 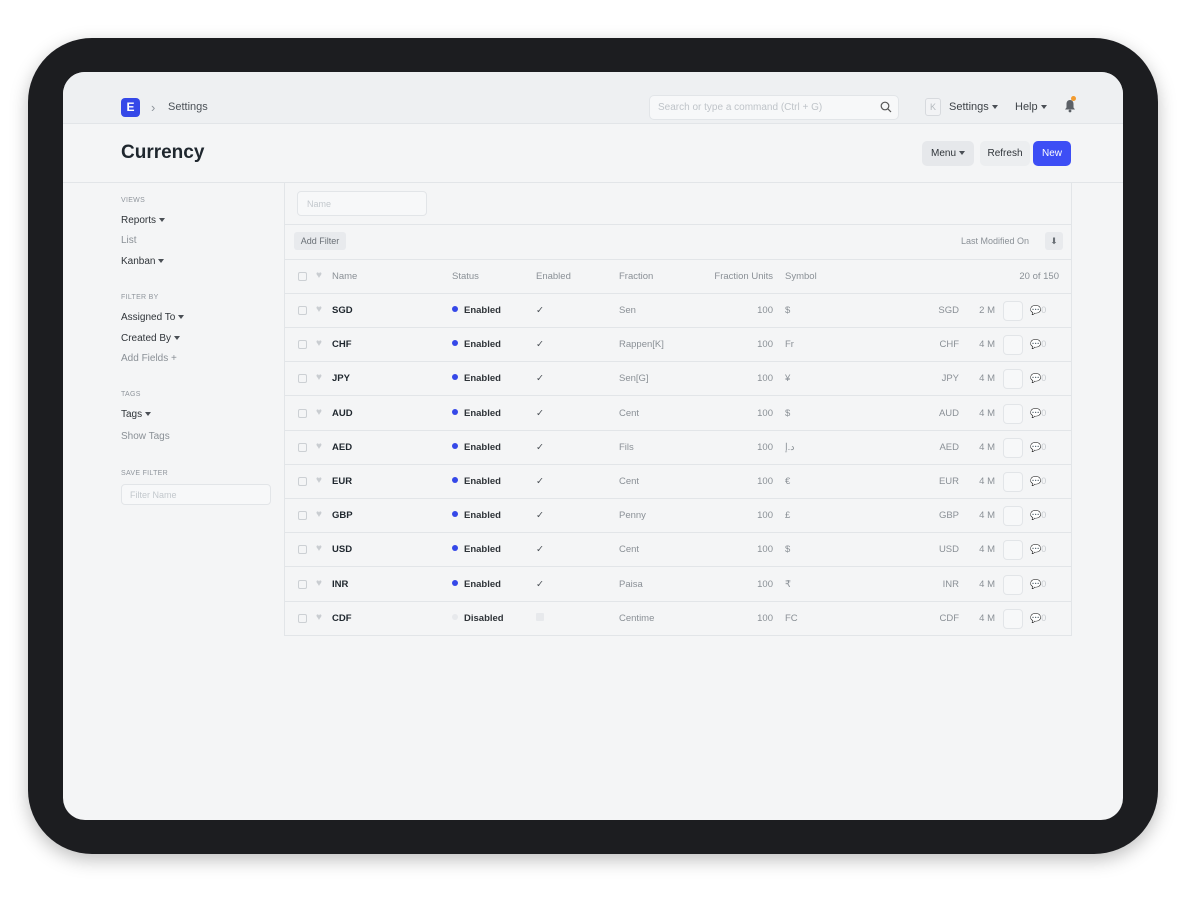 I want to click on table-row: ♥ CHF Enabled ✓ Rappen[K] 100 Fr CHF 4 M 💬0, so click(x=678, y=345).